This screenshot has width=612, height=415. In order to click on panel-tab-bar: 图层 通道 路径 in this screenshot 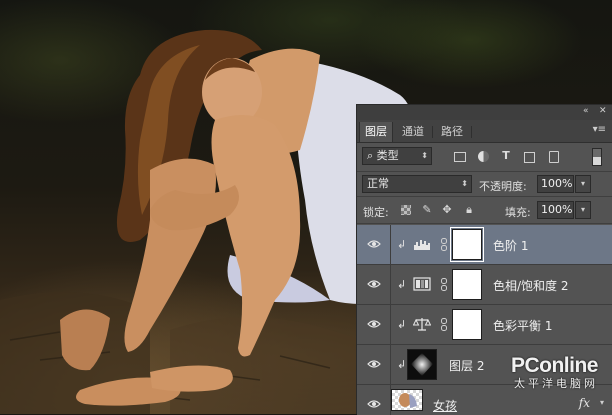, I will do `click(484, 131)`.